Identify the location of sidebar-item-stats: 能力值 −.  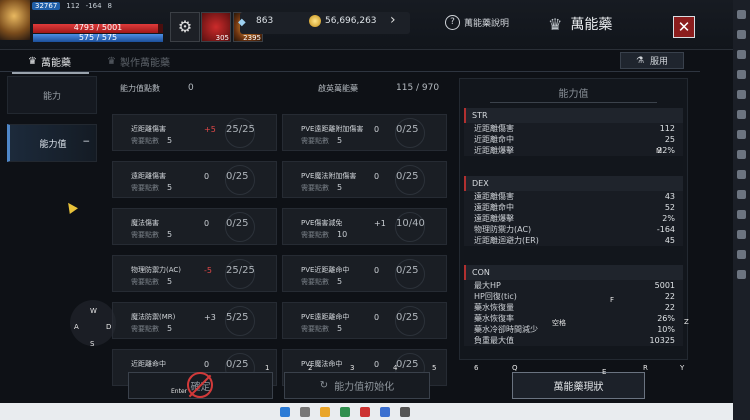
(52, 143).